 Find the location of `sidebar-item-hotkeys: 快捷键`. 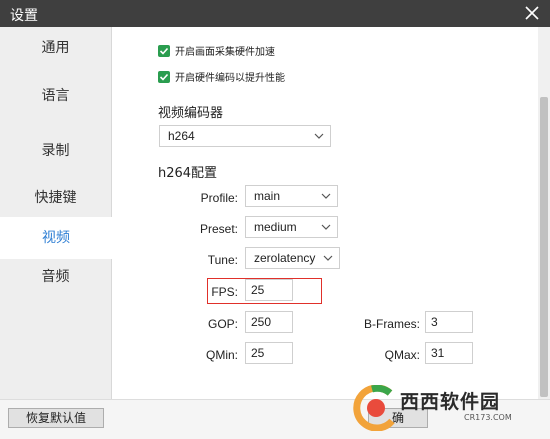

sidebar-item-hotkeys: 快捷键 is located at coordinates (55, 198).